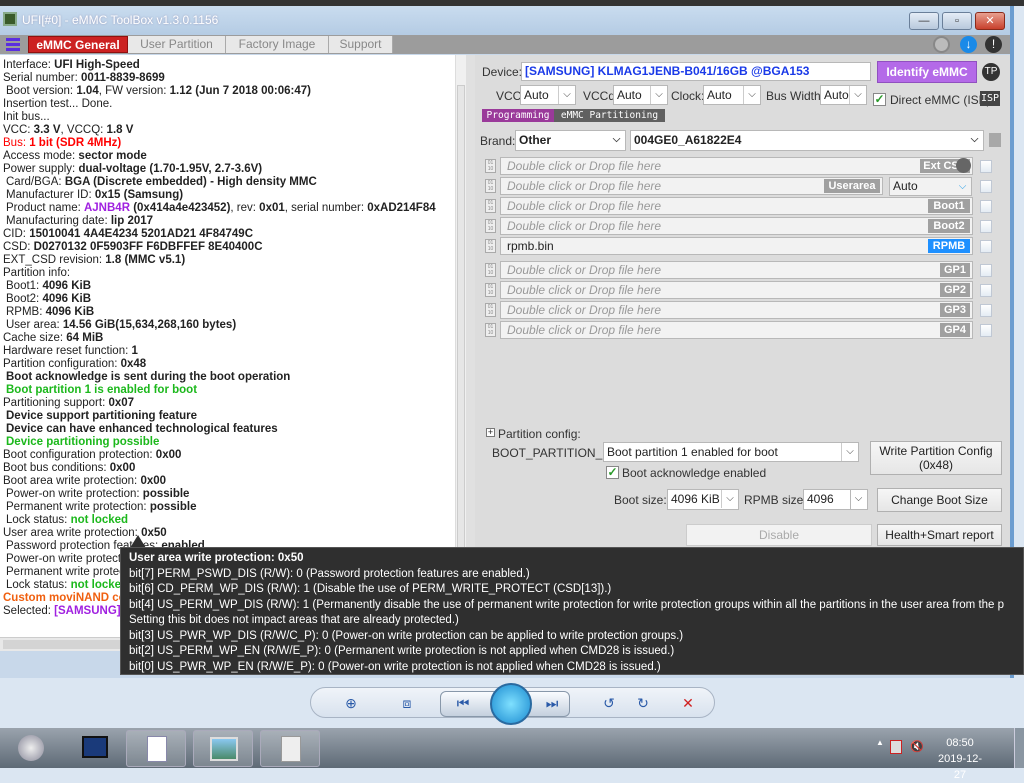  What do you see at coordinates (229, 455) in the screenshot?
I see `log-line: Boot configuration protection: 0x00` at bounding box center [229, 455].